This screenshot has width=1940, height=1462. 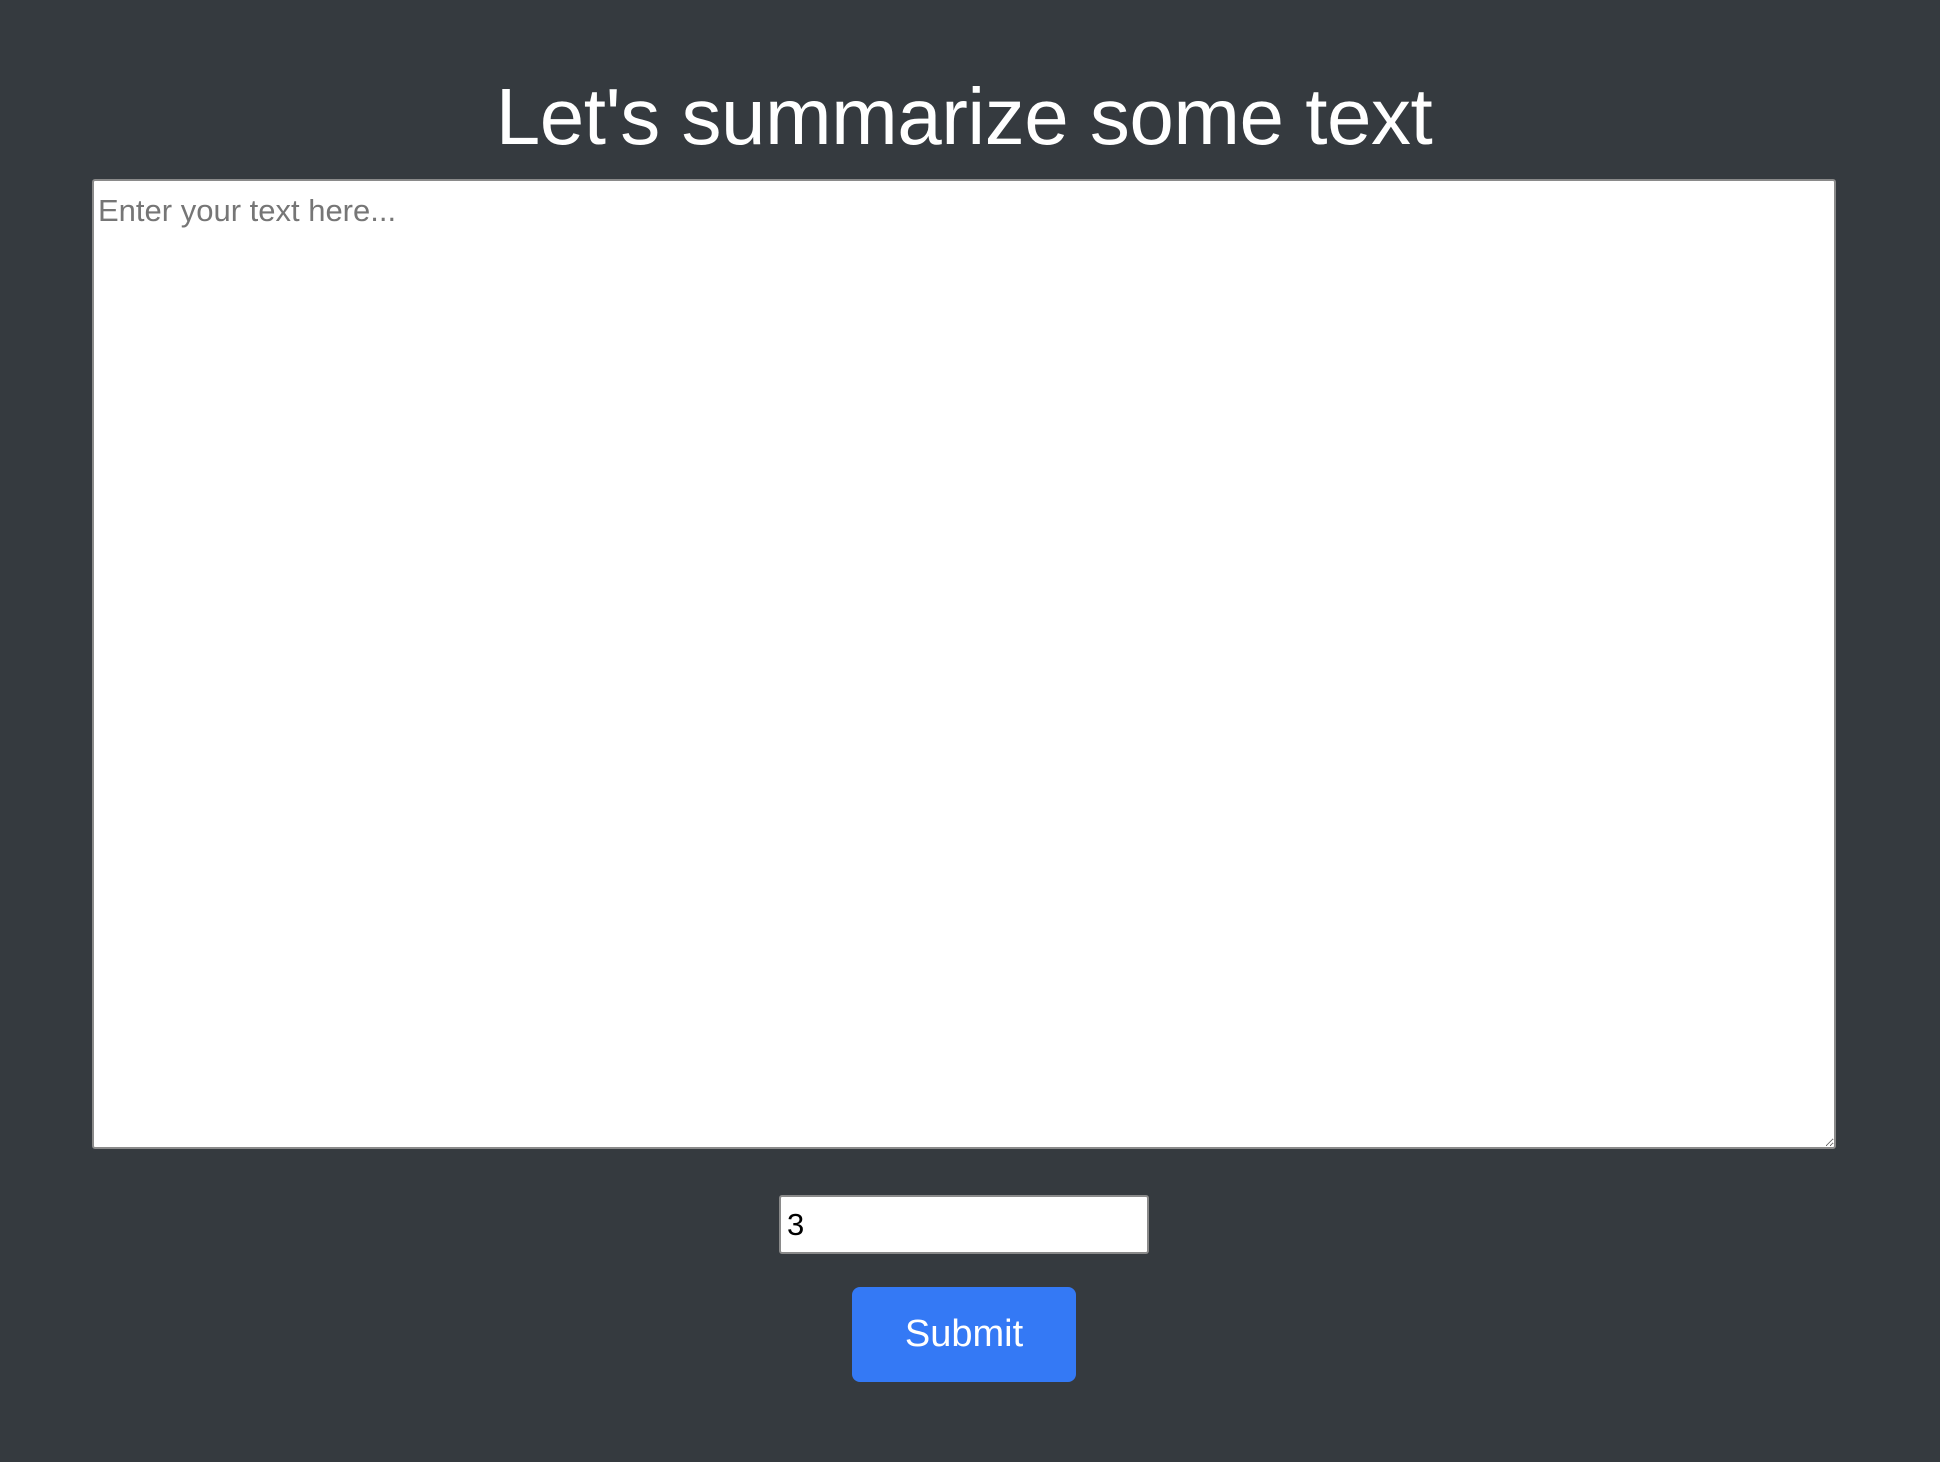 What do you see at coordinates (964, 1334) in the screenshot?
I see `submit-button: Submit` at bounding box center [964, 1334].